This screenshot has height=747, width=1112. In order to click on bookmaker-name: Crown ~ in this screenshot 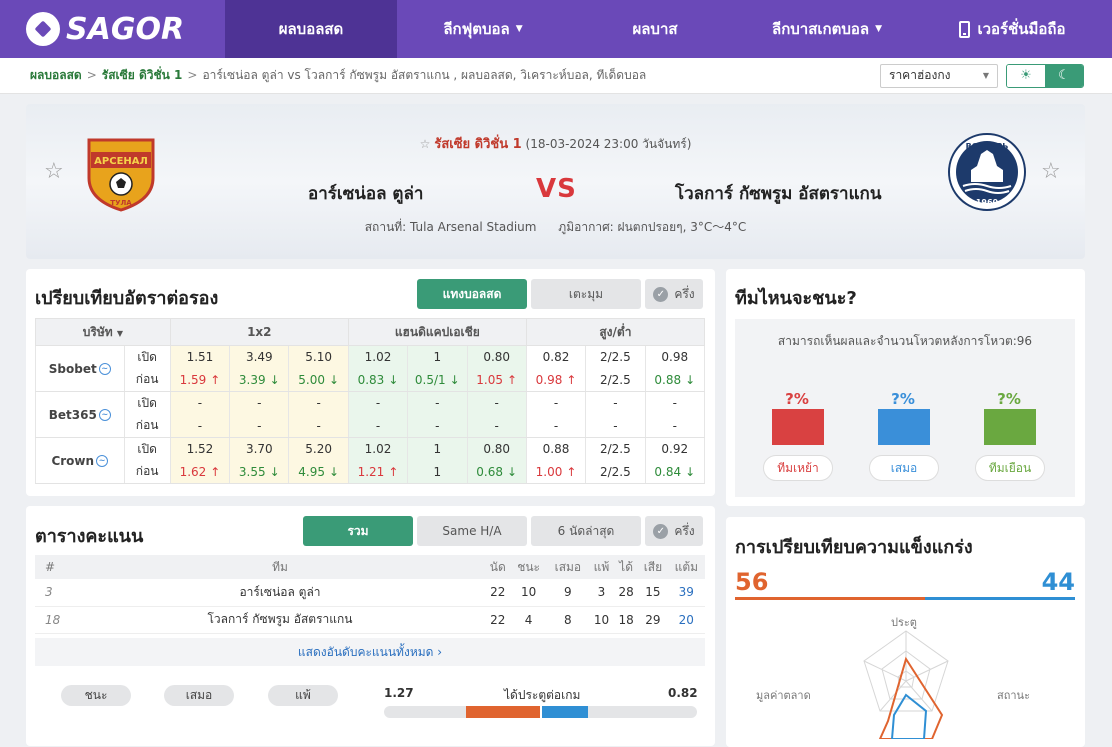, I will do `click(80, 460)`.